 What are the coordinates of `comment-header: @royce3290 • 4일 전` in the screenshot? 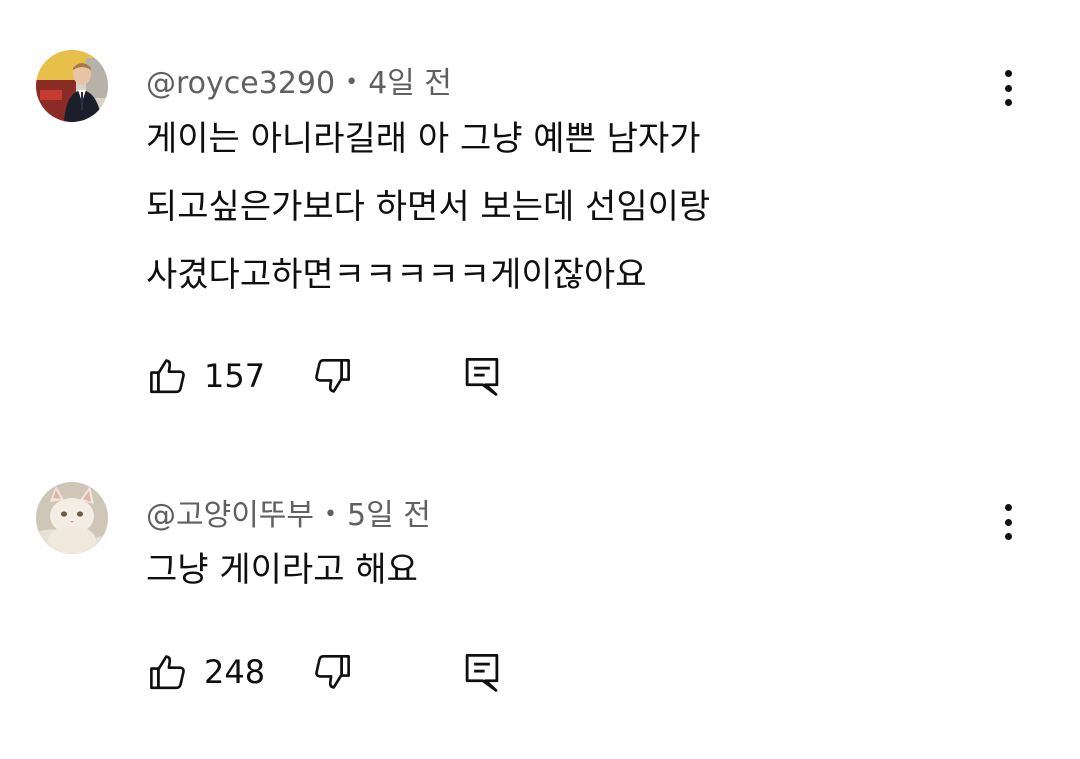 It's located at (299, 80).